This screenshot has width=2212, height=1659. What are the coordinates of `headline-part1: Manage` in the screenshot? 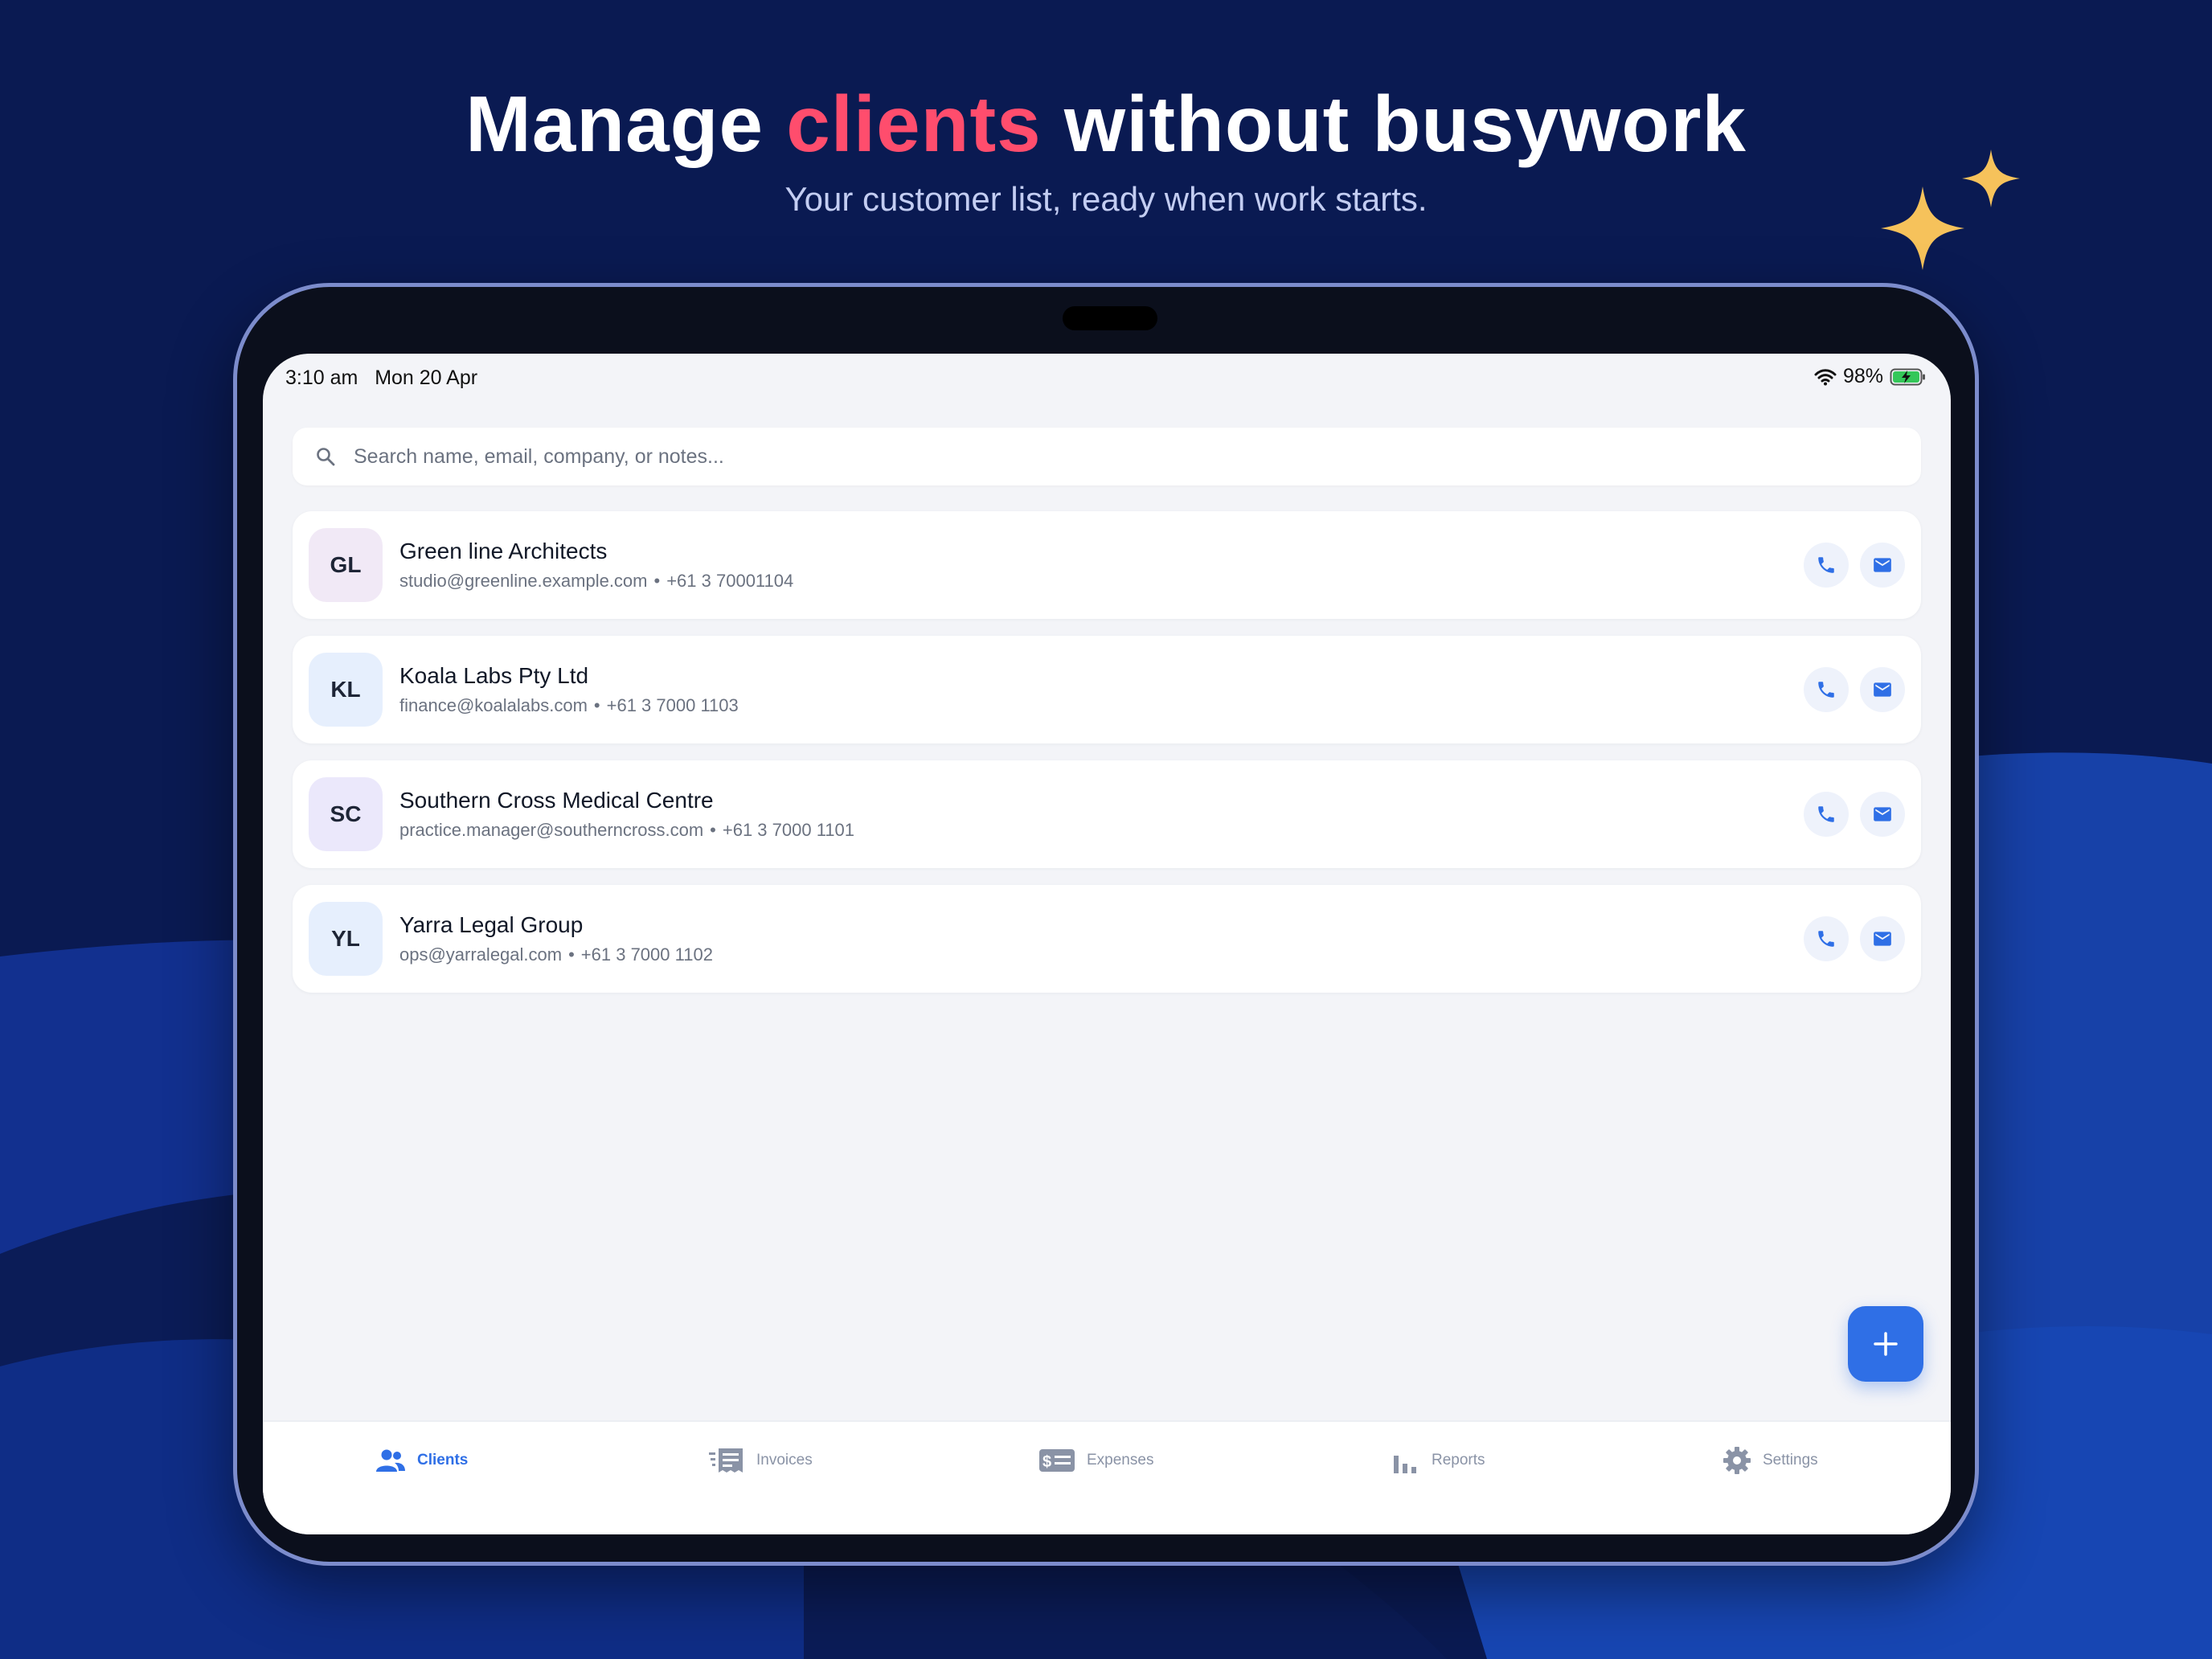 It's located at (614, 124).